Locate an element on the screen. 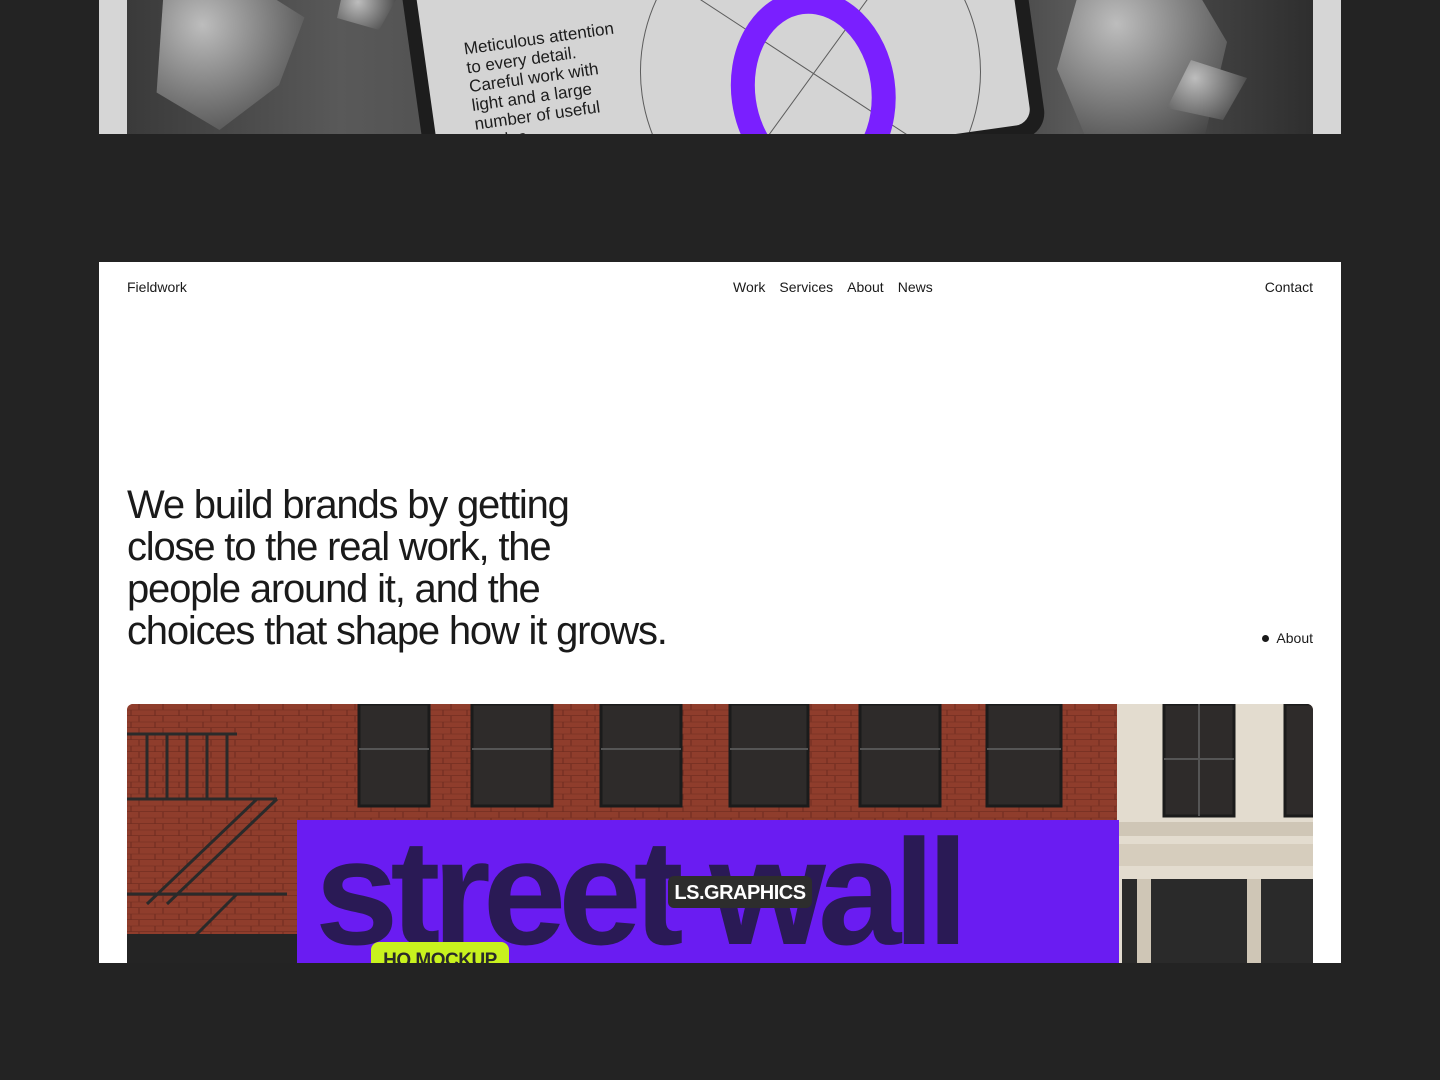 The image size is (1440, 1080). tag-badge-label: HQ MOCKUP is located at coordinates (440, 956).